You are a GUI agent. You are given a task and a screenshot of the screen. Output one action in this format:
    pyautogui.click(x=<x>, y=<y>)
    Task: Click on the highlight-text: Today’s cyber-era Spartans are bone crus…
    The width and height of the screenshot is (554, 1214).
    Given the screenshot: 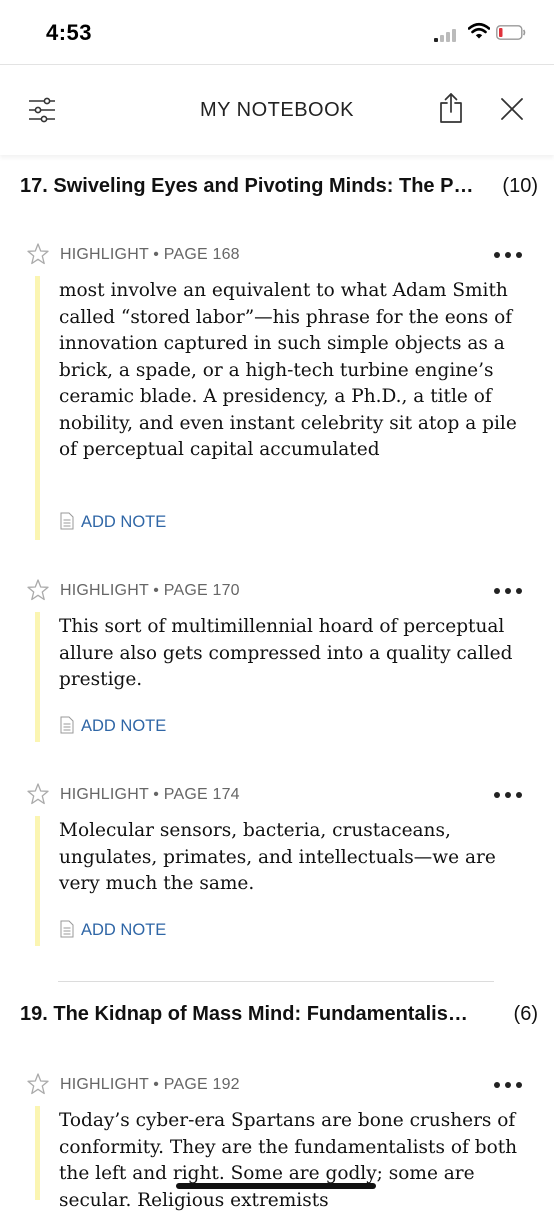 What is the action you would take?
    pyautogui.click(x=288, y=1160)
    